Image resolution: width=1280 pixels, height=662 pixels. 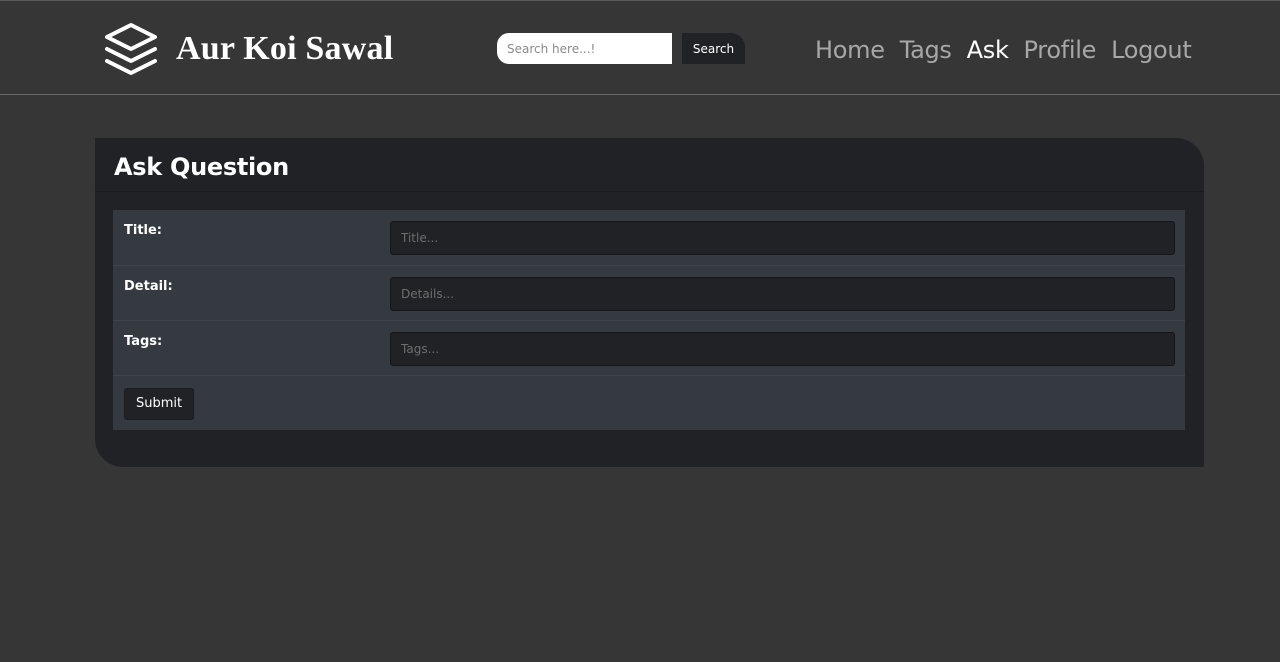 What do you see at coordinates (159, 403) in the screenshot?
I see `submit-button: Submit` at bounding box center [159, 403].